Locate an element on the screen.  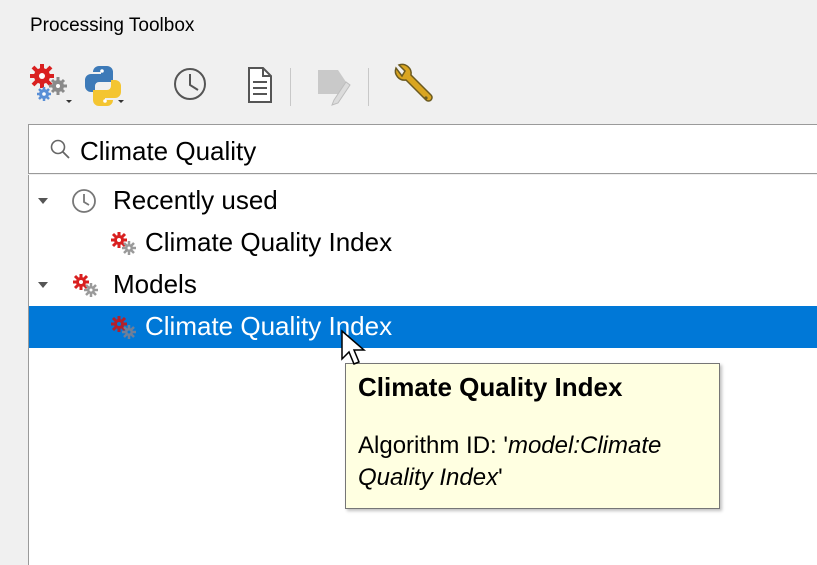
tooltip-id-suffix: ' is located at coordinates (500, 477).